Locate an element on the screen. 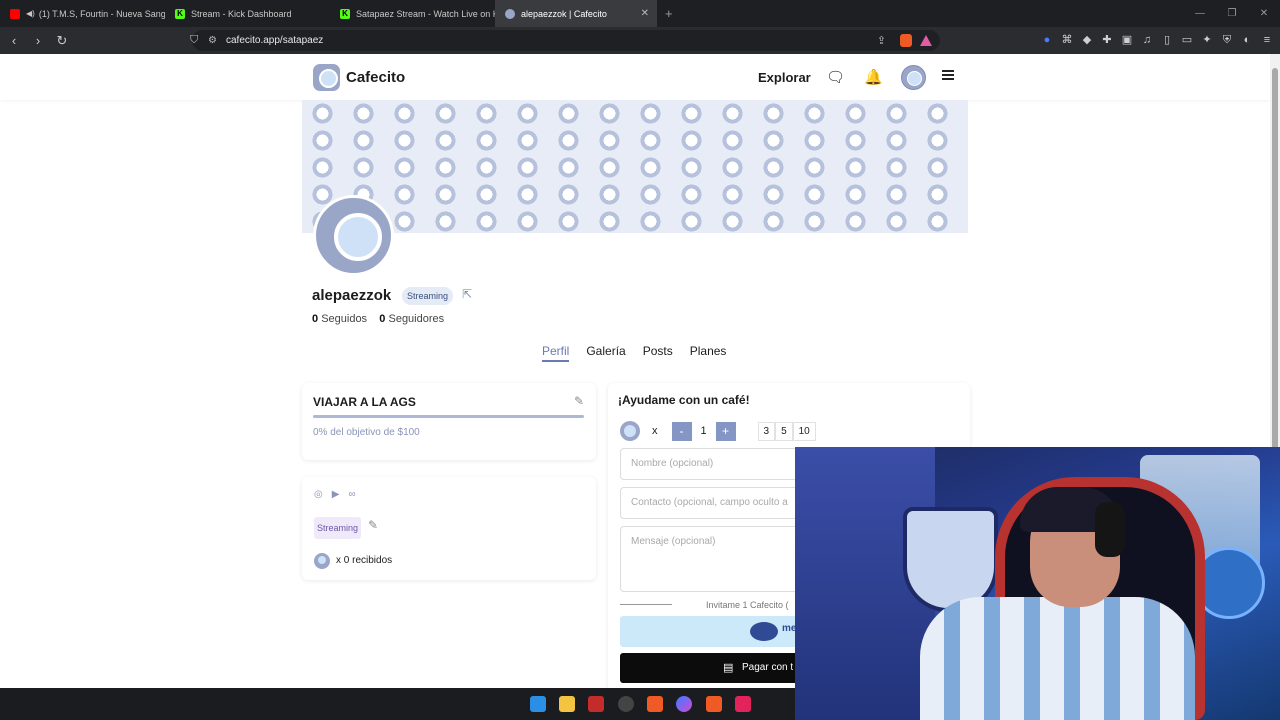  youtube-icon: ▶ is located at coordinates (336, 494).